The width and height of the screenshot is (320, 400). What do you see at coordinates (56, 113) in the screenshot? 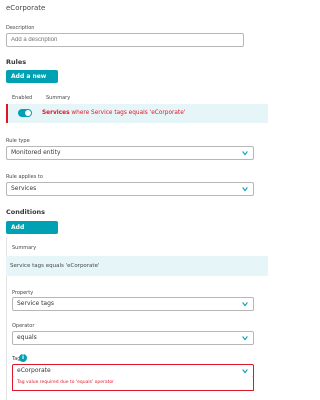
I see `rule-entity: Services` at bounding box center [56, 113].